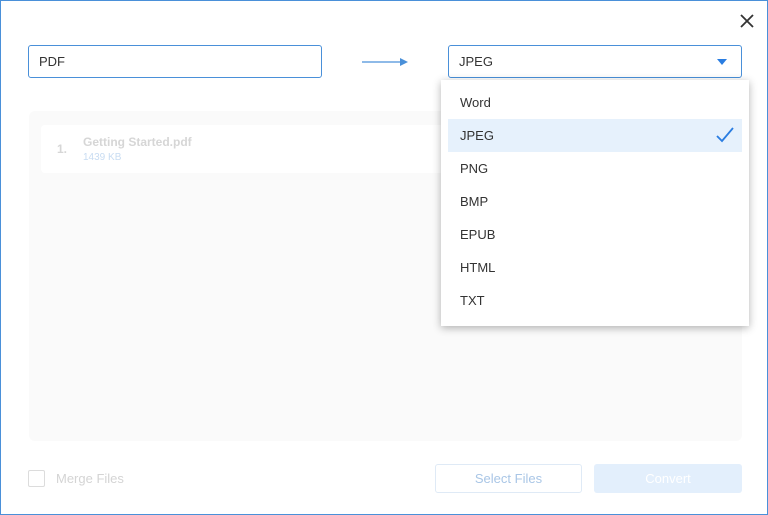 The image size is (768, 515). Describe the element at coordinates (475, 102) in the screenshot. I see `option-label: Word` at that location.